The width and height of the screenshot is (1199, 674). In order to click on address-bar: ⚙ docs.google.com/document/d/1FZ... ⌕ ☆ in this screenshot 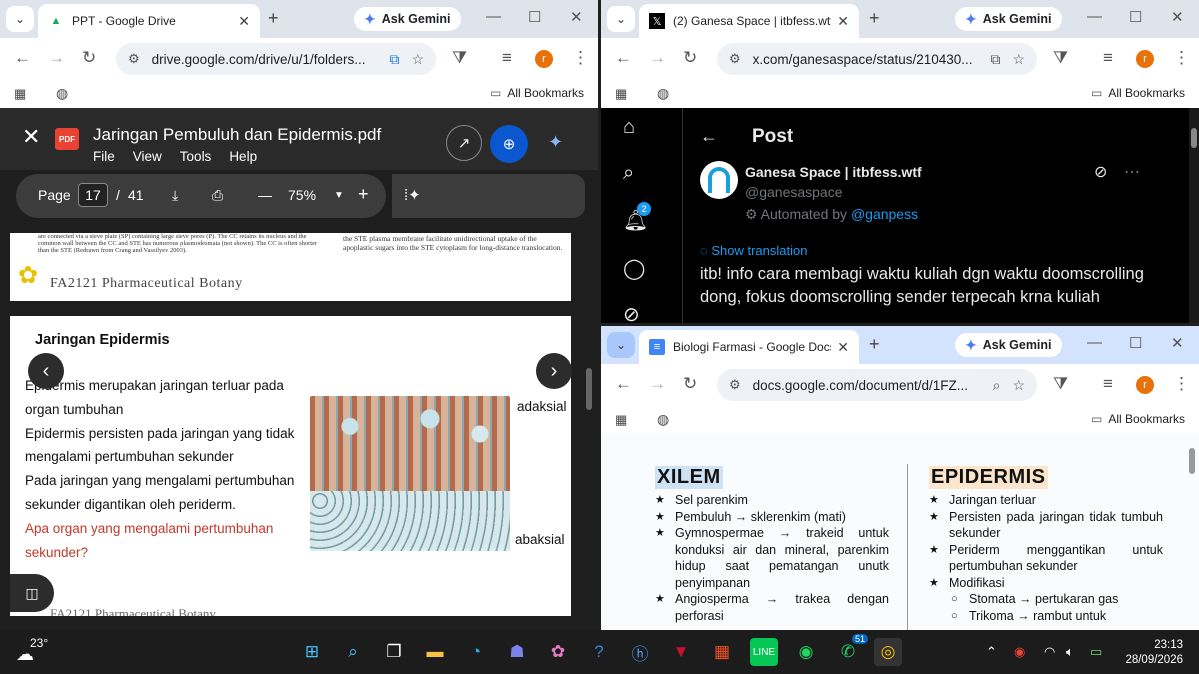, I will do `click(877, 385)`.